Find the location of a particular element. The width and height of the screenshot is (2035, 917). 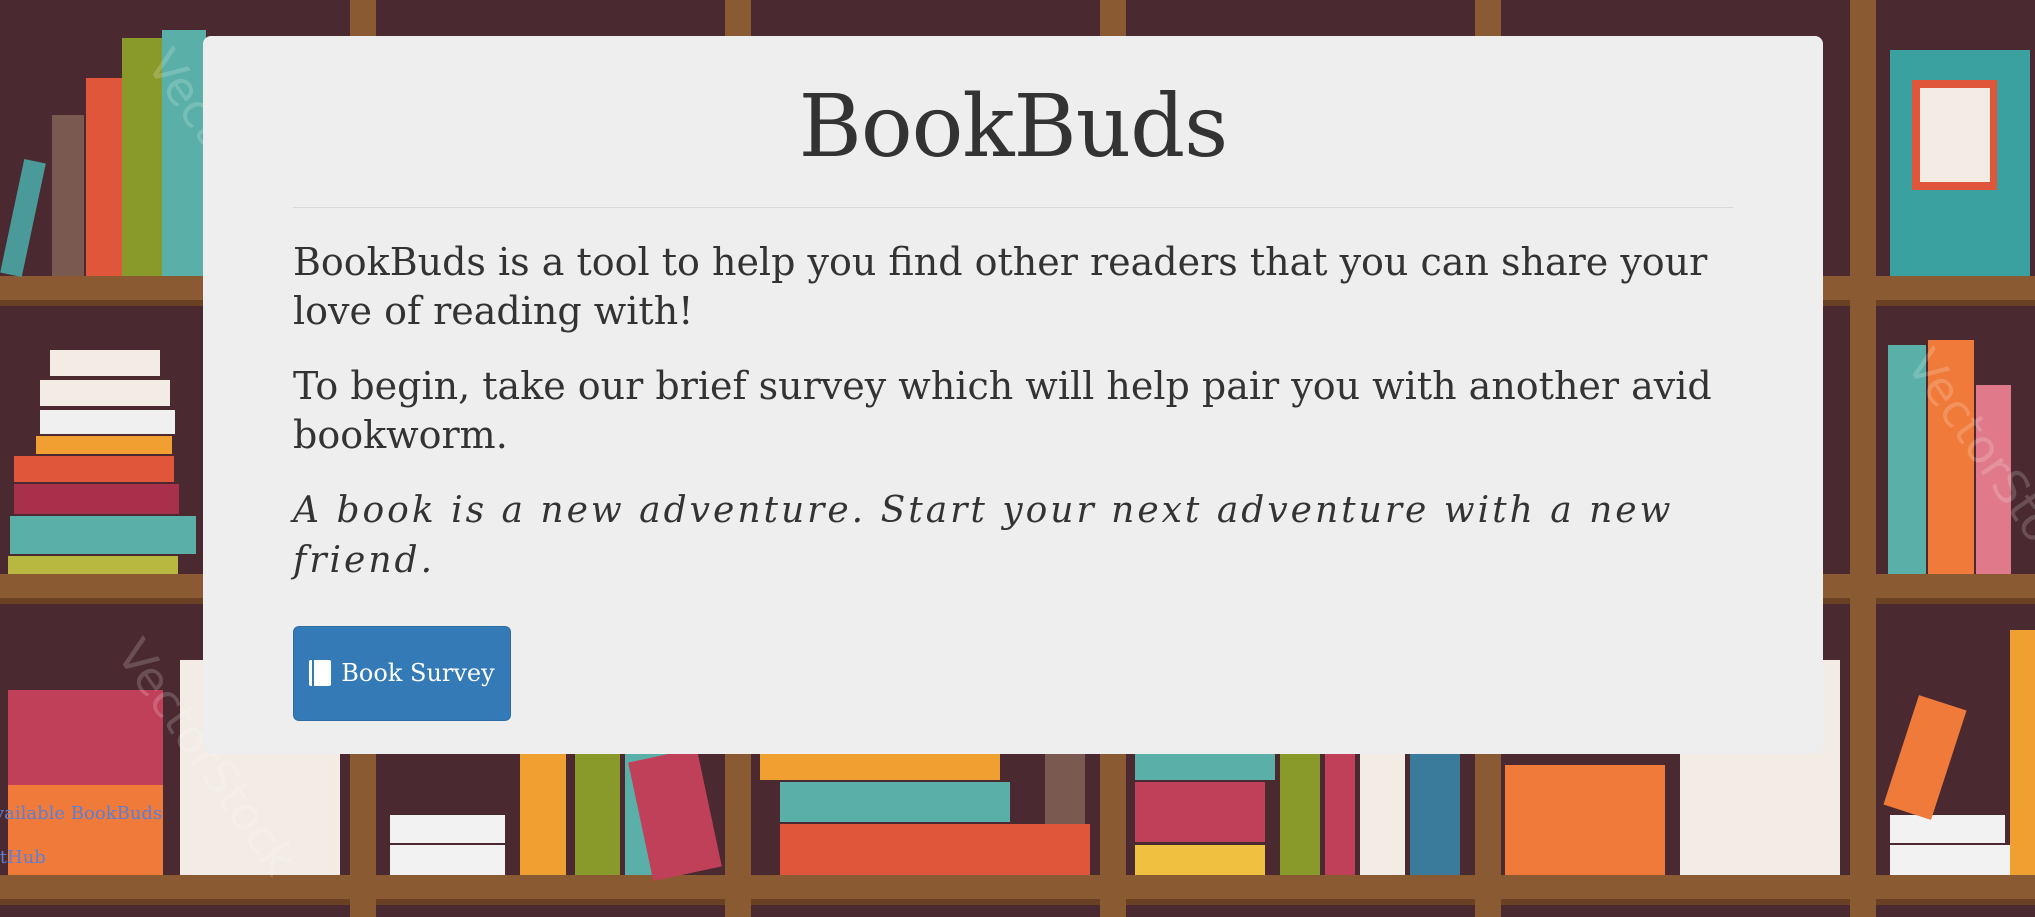

book-survey-label: Book Survey is located at coordinates (418, 673).